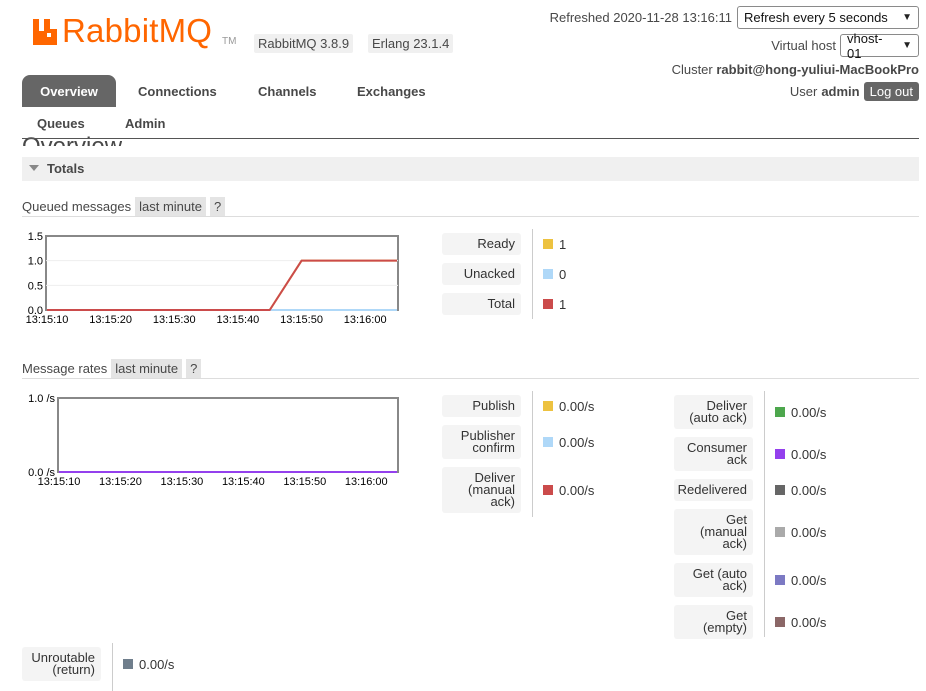 The width and height of the screenshot is (926, 691). Describe the element at coordinates (34, 168) in the screenshot. I see `collapse-triangle-icon` at that location.